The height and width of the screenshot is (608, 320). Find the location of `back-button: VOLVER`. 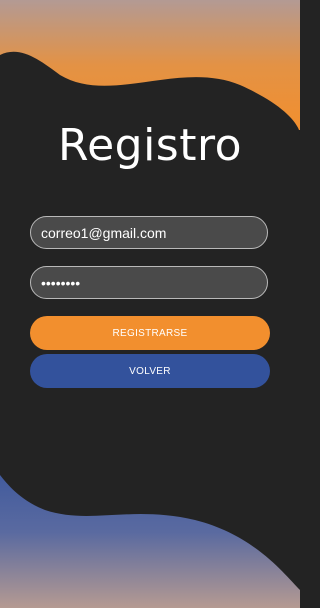

back-button: VOLVER is located at coordinates (150, 371).